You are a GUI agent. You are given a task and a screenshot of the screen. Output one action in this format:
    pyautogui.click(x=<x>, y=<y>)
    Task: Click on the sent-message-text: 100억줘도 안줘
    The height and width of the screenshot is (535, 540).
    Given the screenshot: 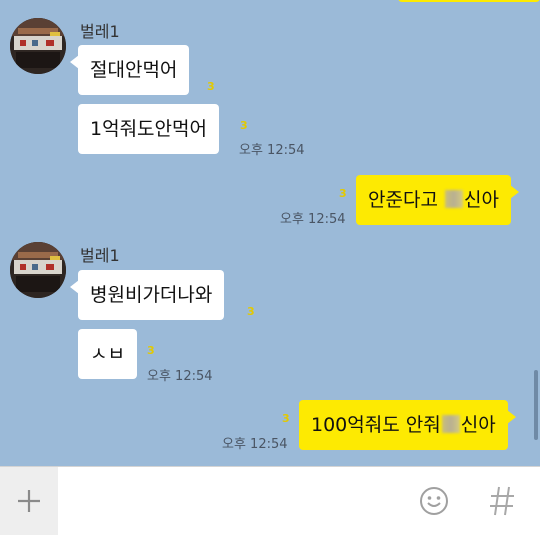 What is the action you would take?
    pyautogui.click(x=376, y=425)
    